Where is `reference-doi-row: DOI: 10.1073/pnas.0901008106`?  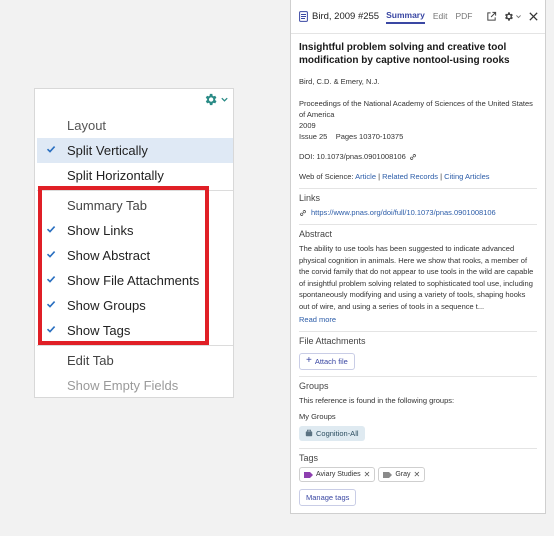
reference-doi-row: DOI: 10.1073/pnas.0901008106 is located at coordinates (418, 156).